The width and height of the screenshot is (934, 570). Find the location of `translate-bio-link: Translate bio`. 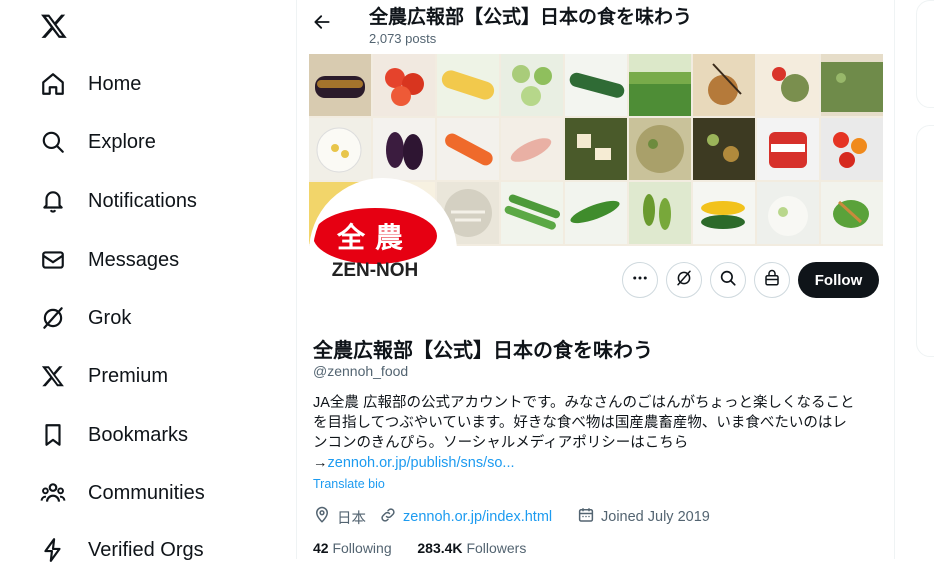

translate-bio-link: Translate bio is located at coordinates (349, 484).